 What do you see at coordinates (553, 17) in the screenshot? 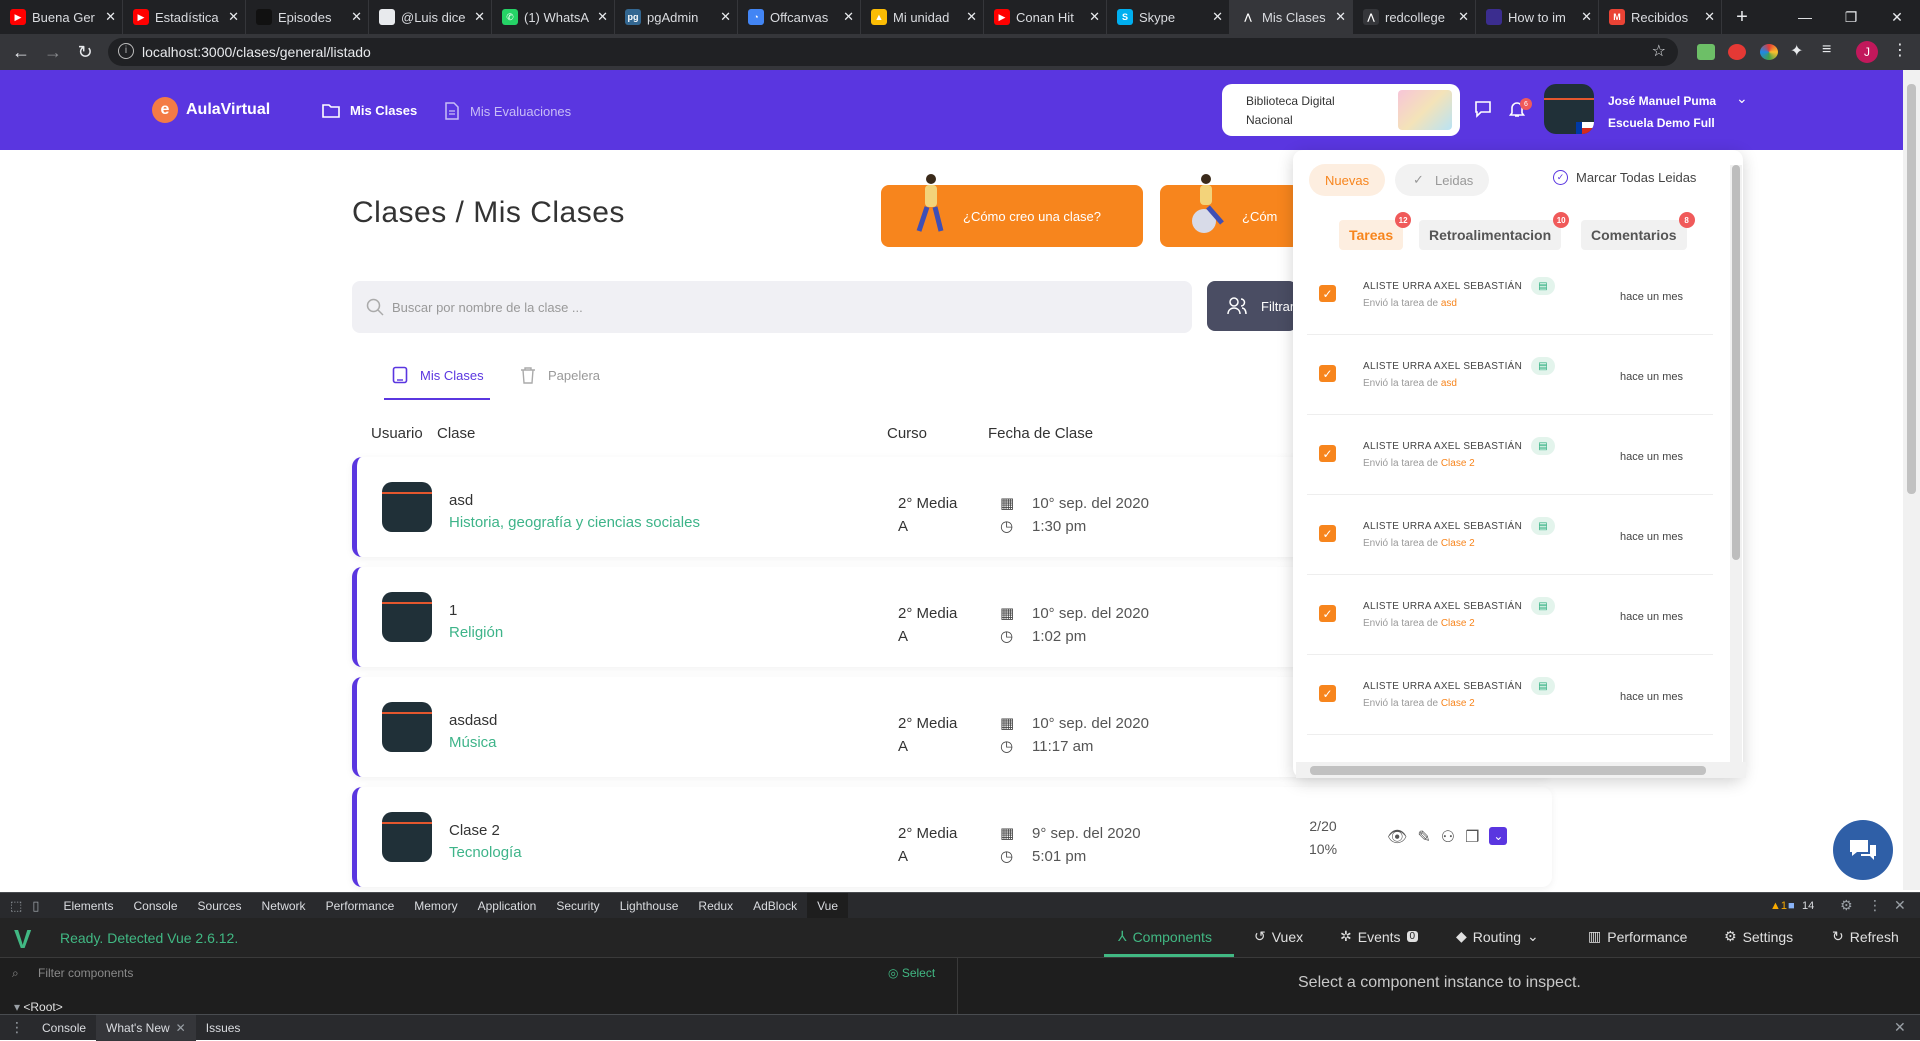
I see `browser-tab: ✆ (1) WhatsA ✕` at bounding box center [553, 17].